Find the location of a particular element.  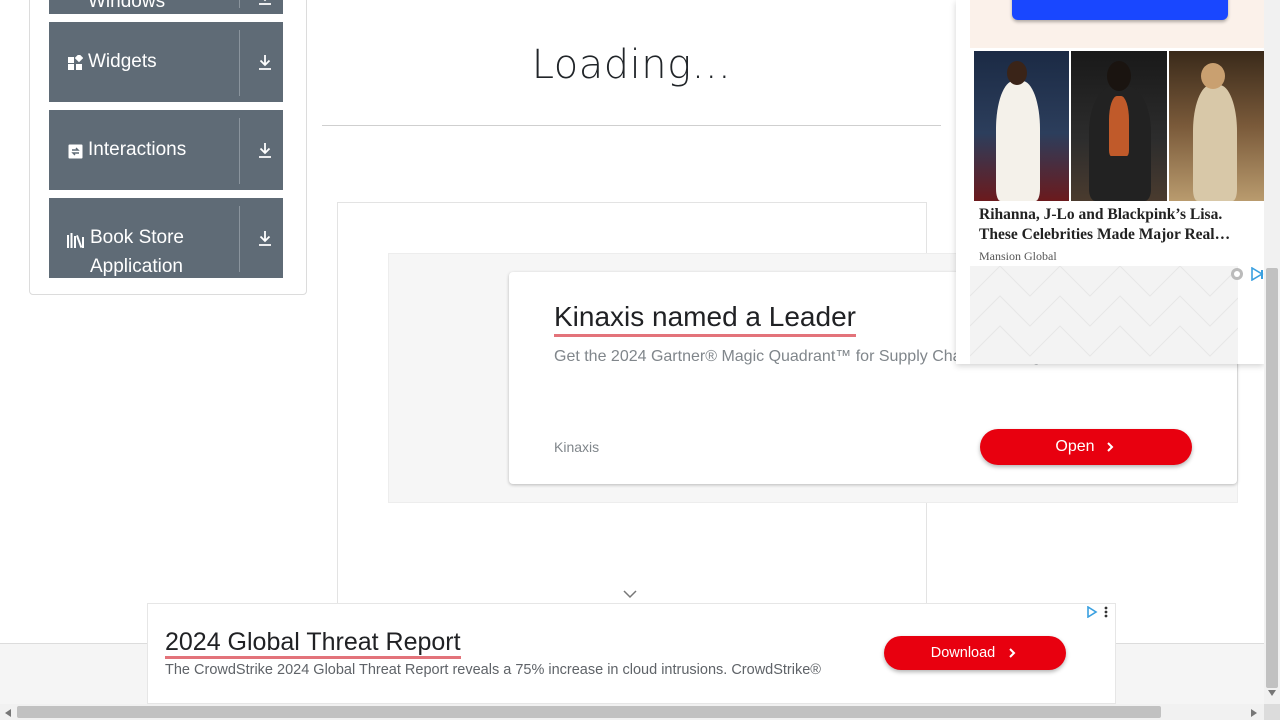

ad-title: Kinaxis named a Leader is located at coordinates (705, 318).